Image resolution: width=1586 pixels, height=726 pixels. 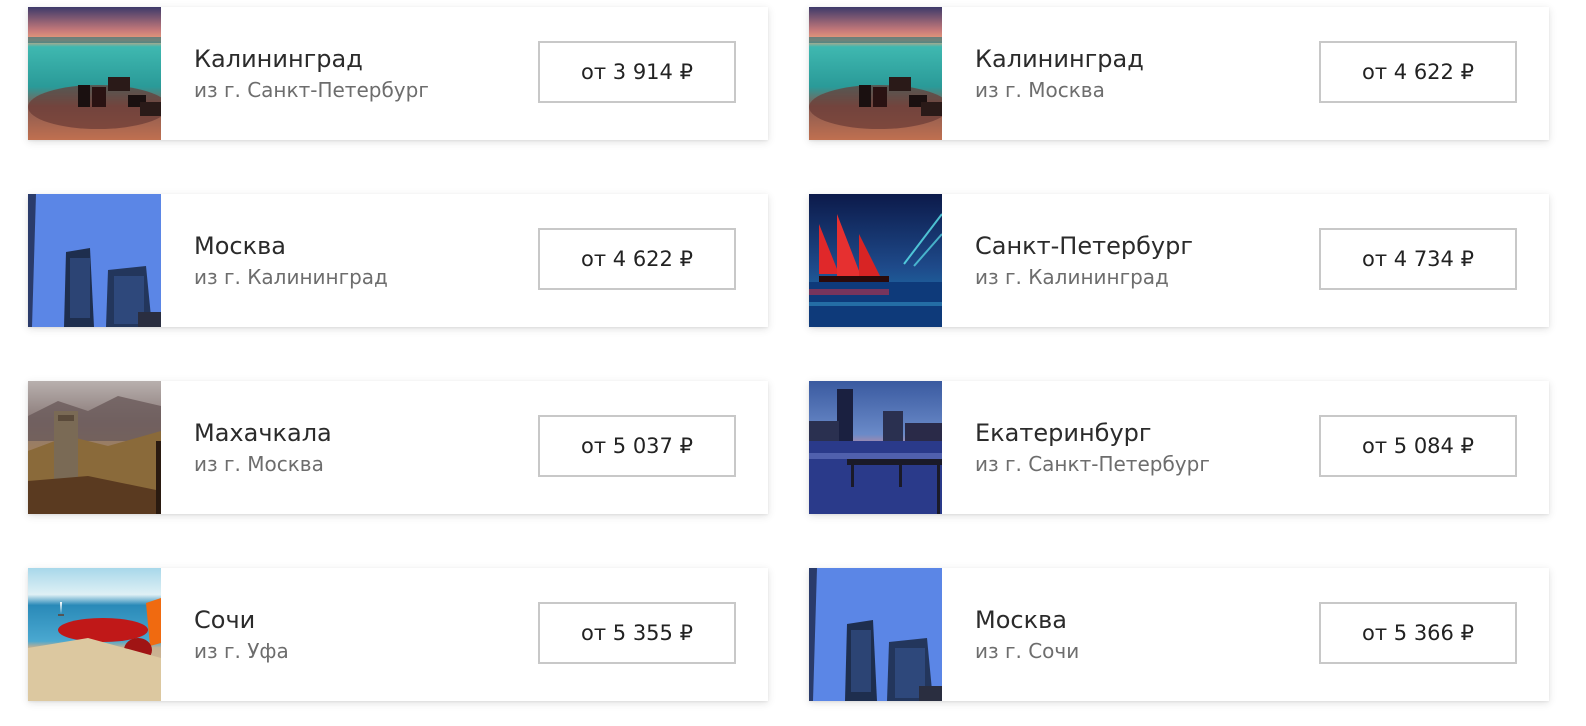 I want to click on destination-card: Москва из г. Сочи от 5 366 ₽, so click(x=1179, y=634).